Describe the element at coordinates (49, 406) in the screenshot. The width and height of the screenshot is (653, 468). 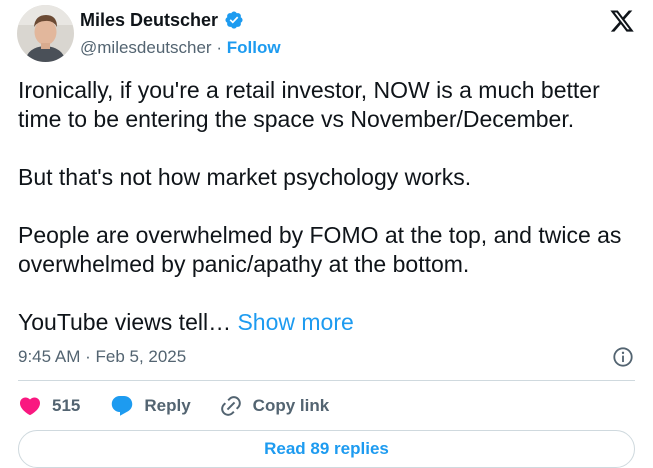
I see `like-button: 515` at that location.